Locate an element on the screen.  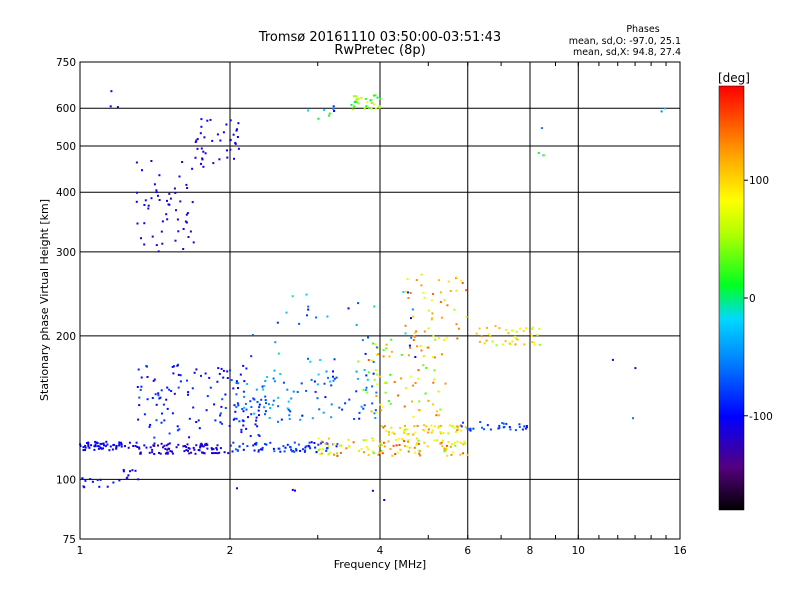
y-tick-label: 750 is located at coordinates (66, 63).